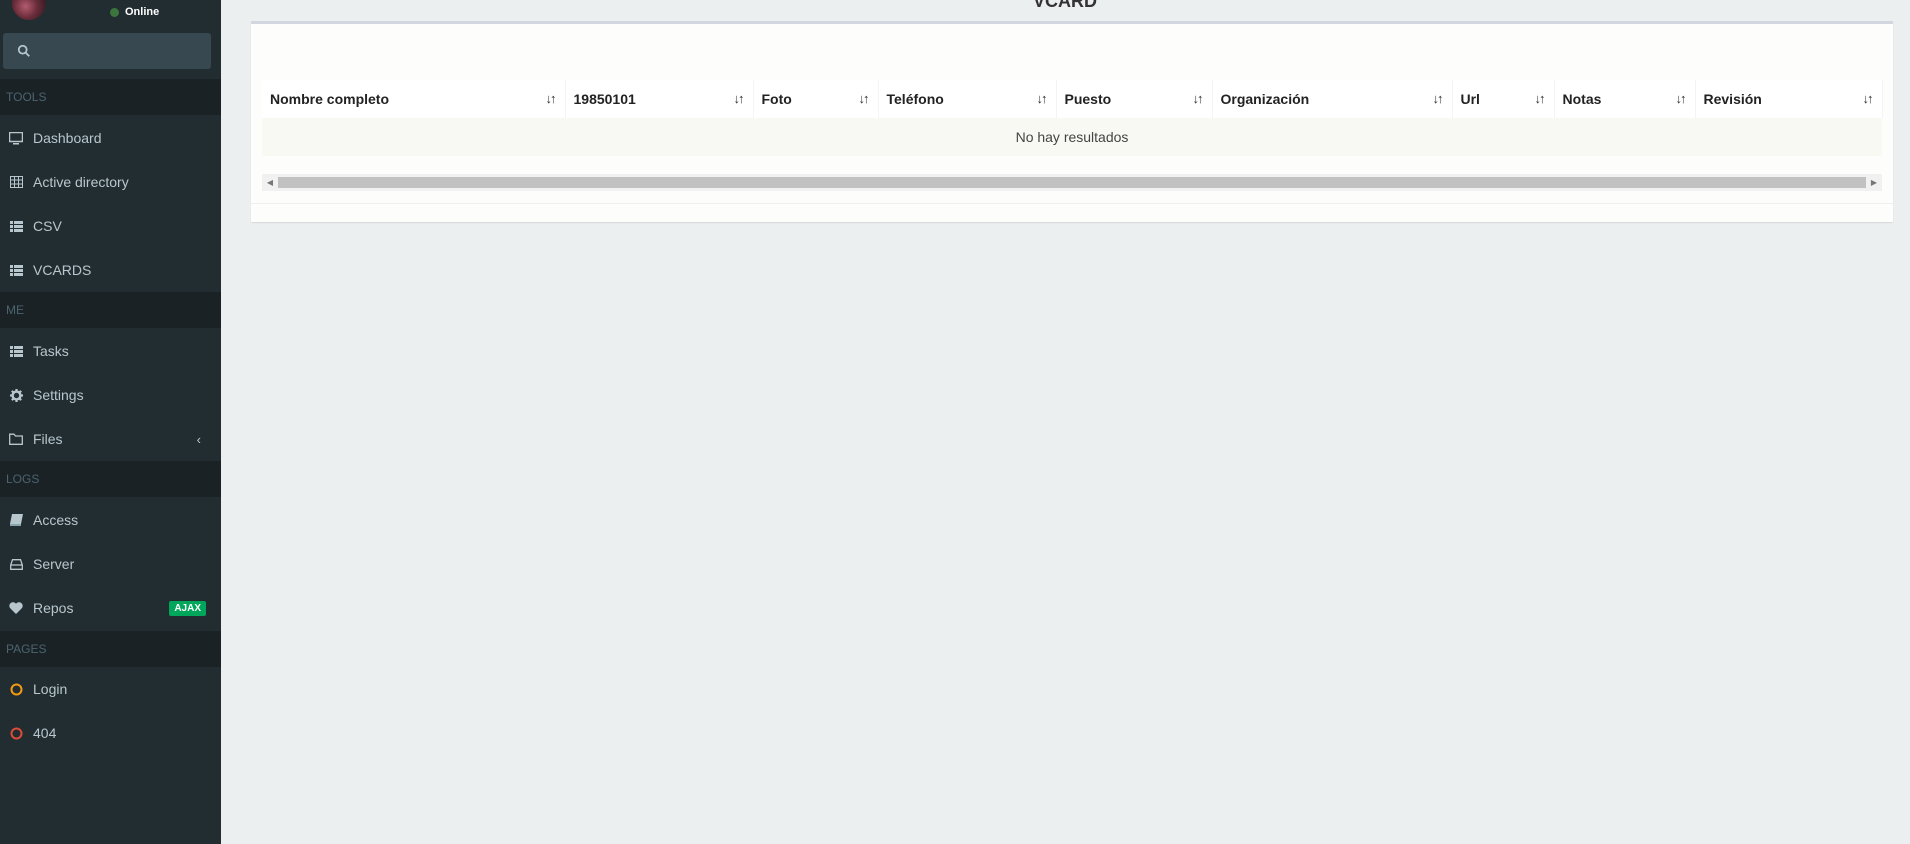 This screenshot has height=844, width=1910. What do you see at coordinates (110, 608) in the screenshot?
I see `sidebar-item-repos: Repos AJAX` at bounding box center [110, 608].